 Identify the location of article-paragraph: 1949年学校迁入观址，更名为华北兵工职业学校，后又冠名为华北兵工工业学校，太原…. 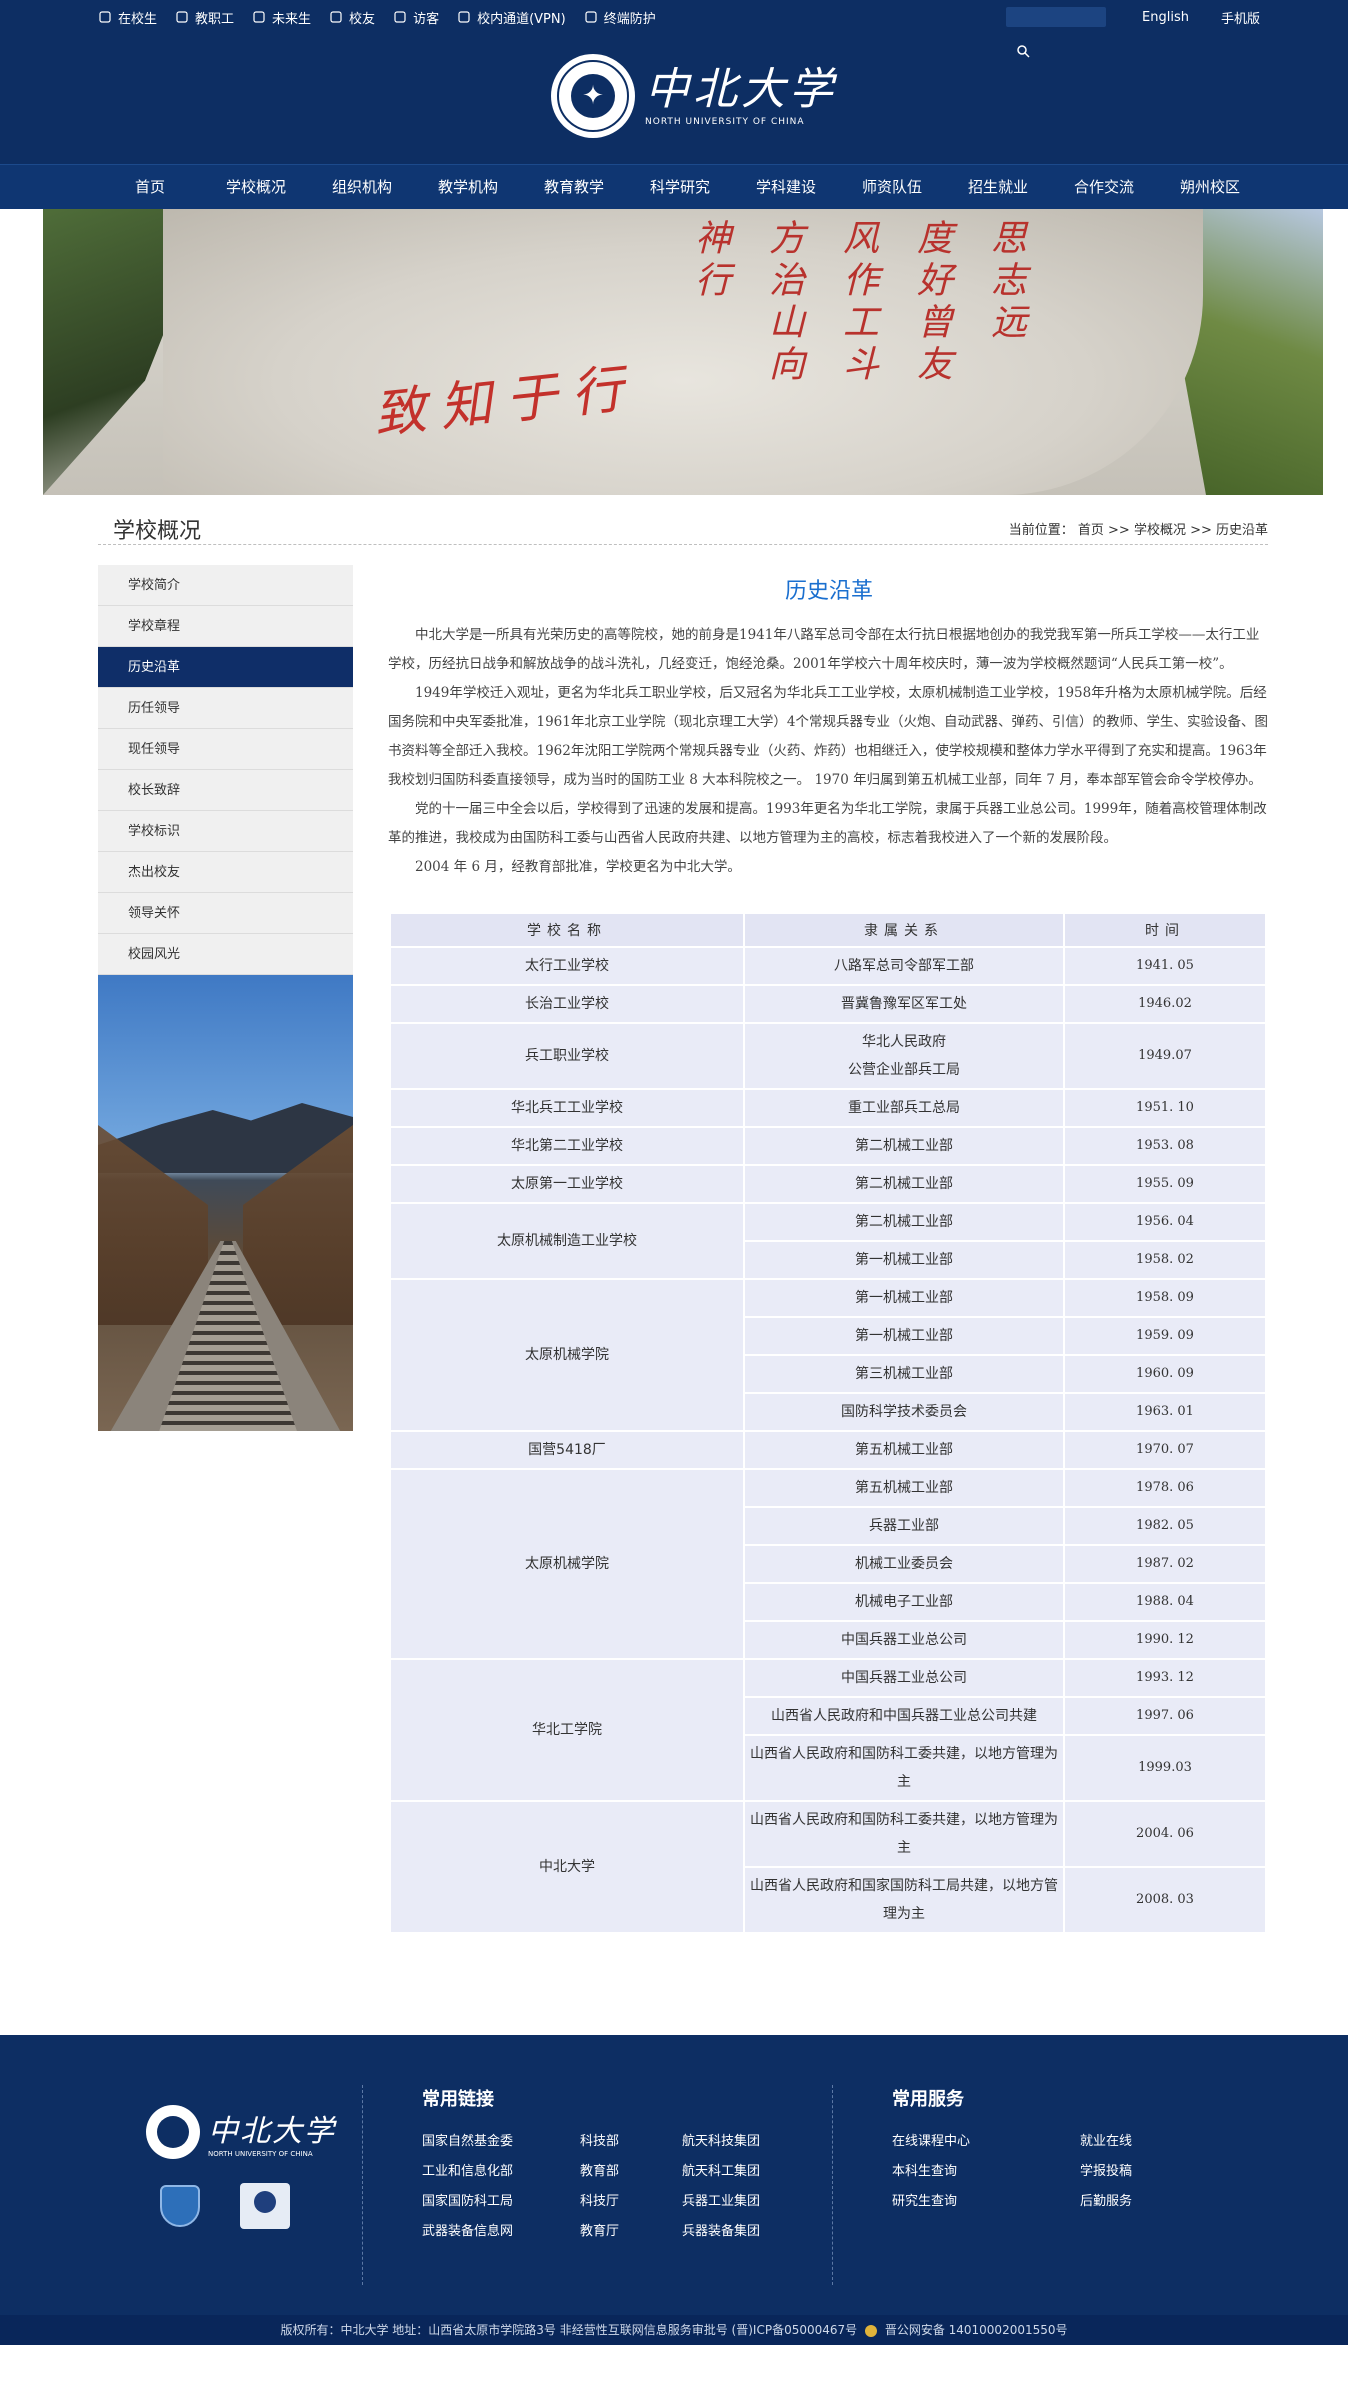
(828, 736).